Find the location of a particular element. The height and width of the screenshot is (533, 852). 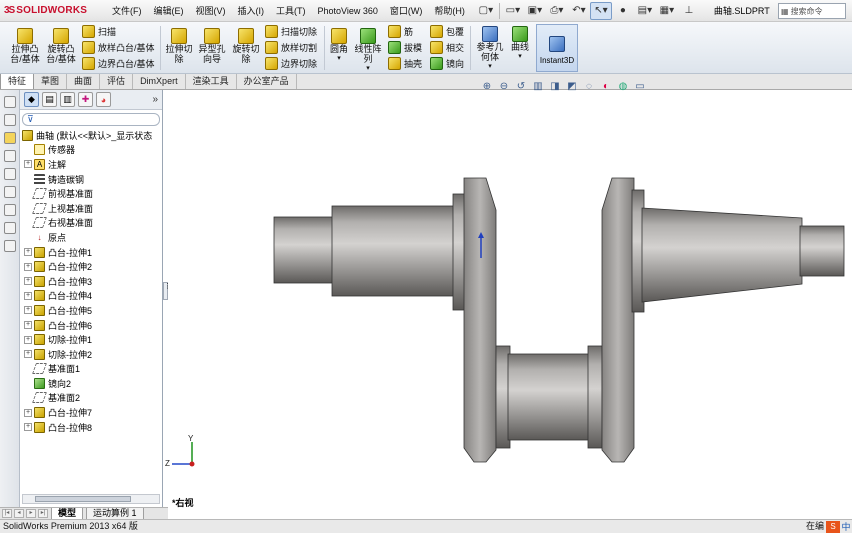

display-manager-tab-icon: ◕ is located at coordinates (103, 99).